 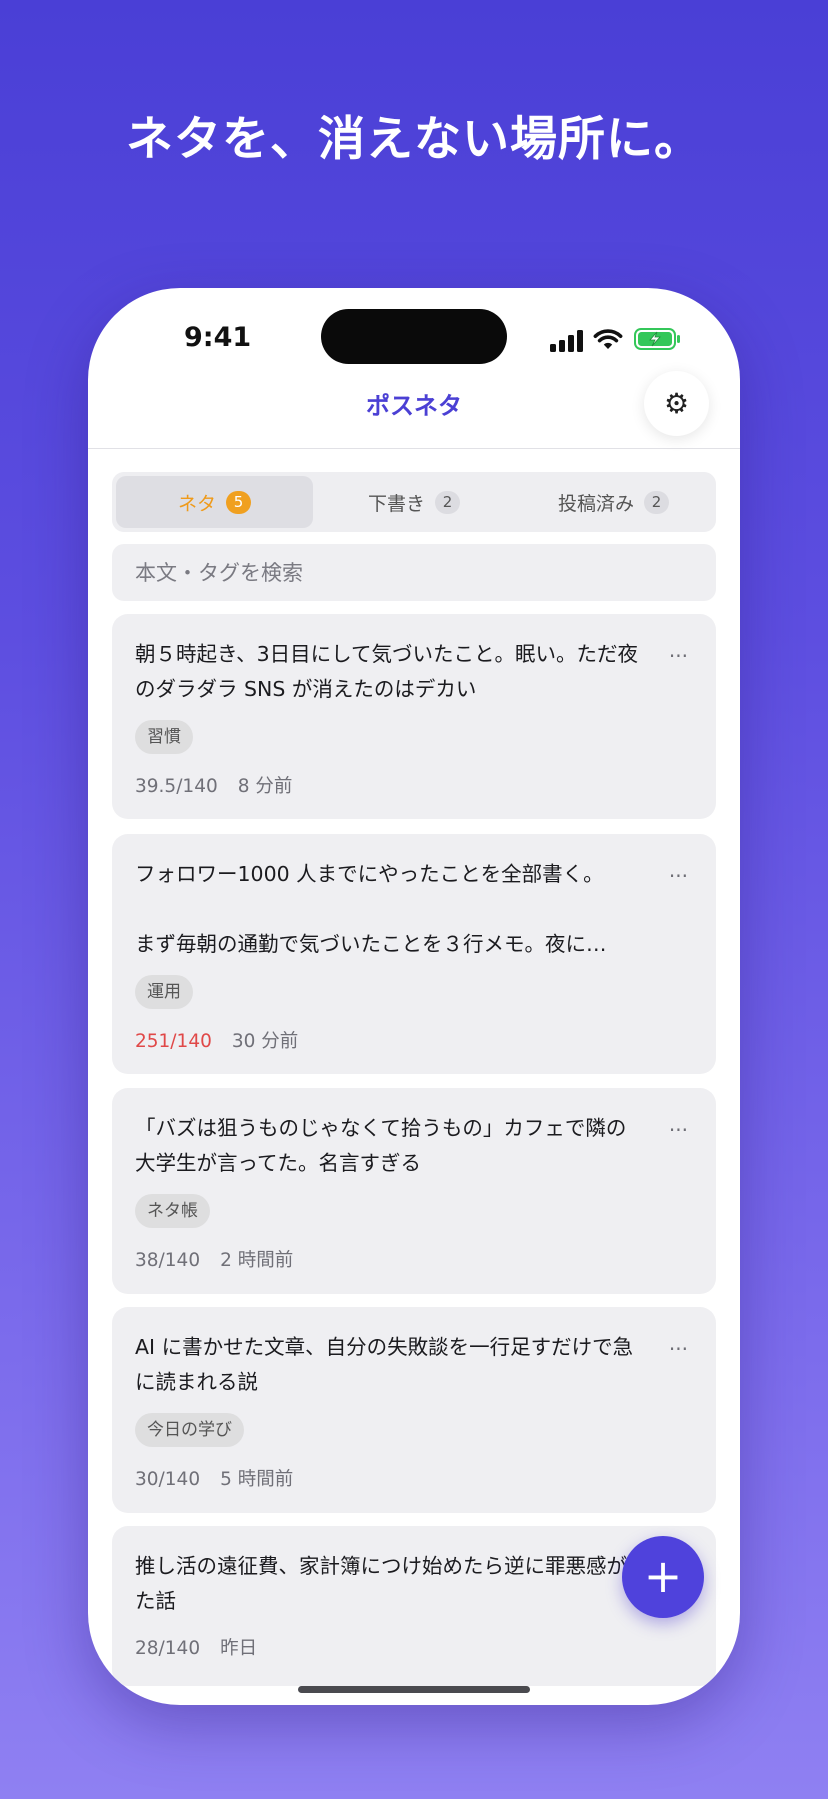 I want to click on tab-segmented-control: ネタ 5 下書き 2 投稿済み 2, so click(x=414, y=502).